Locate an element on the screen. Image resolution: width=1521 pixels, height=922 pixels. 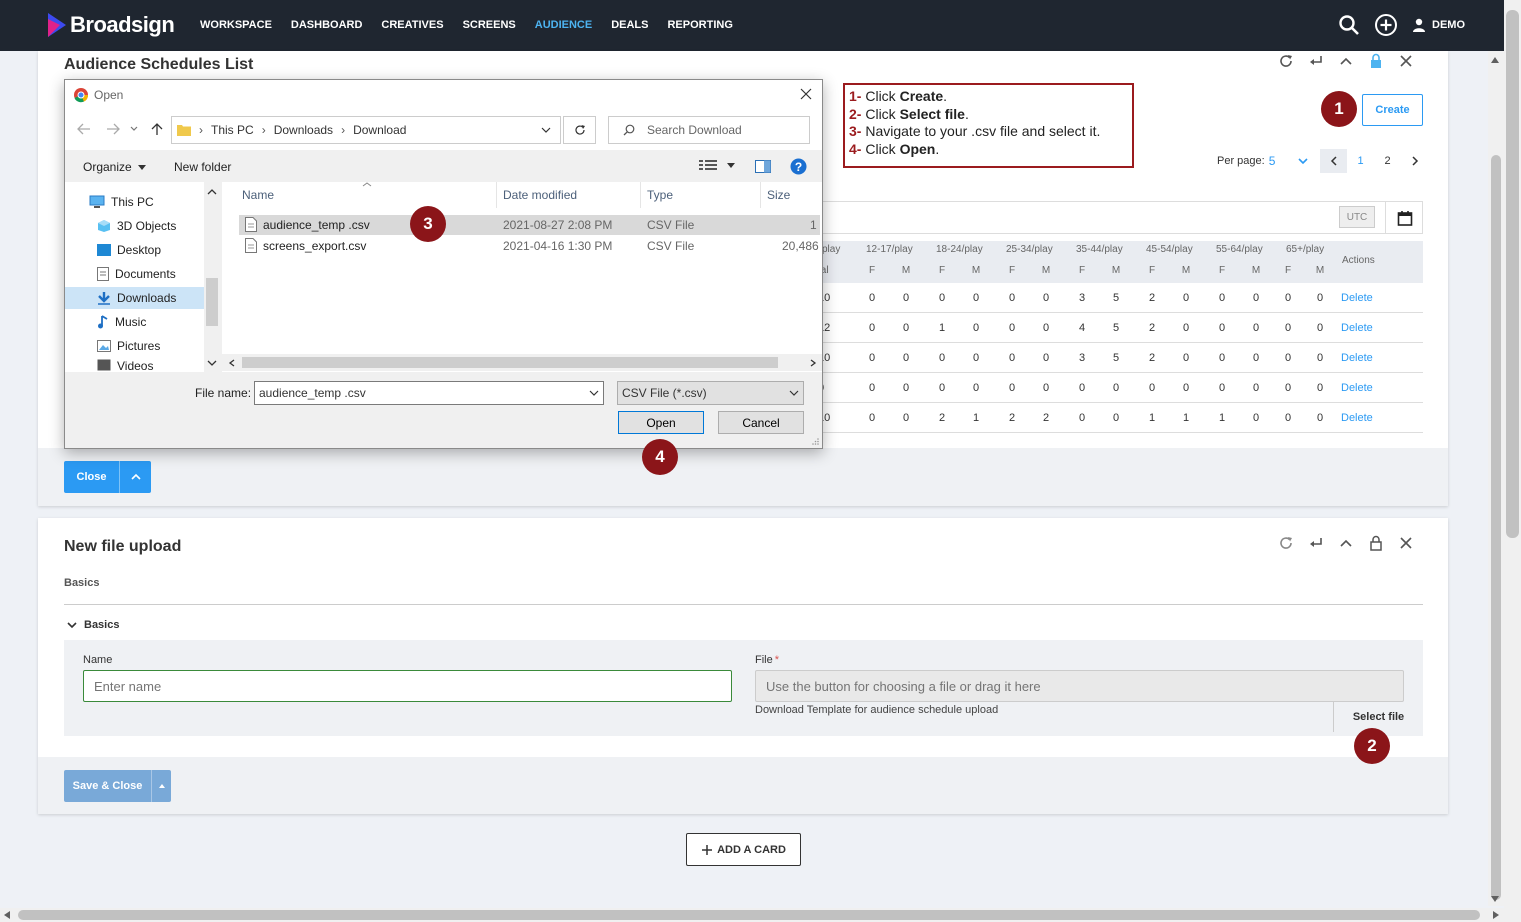
select-file-button: Select file is located at coordinates (1378, 717).